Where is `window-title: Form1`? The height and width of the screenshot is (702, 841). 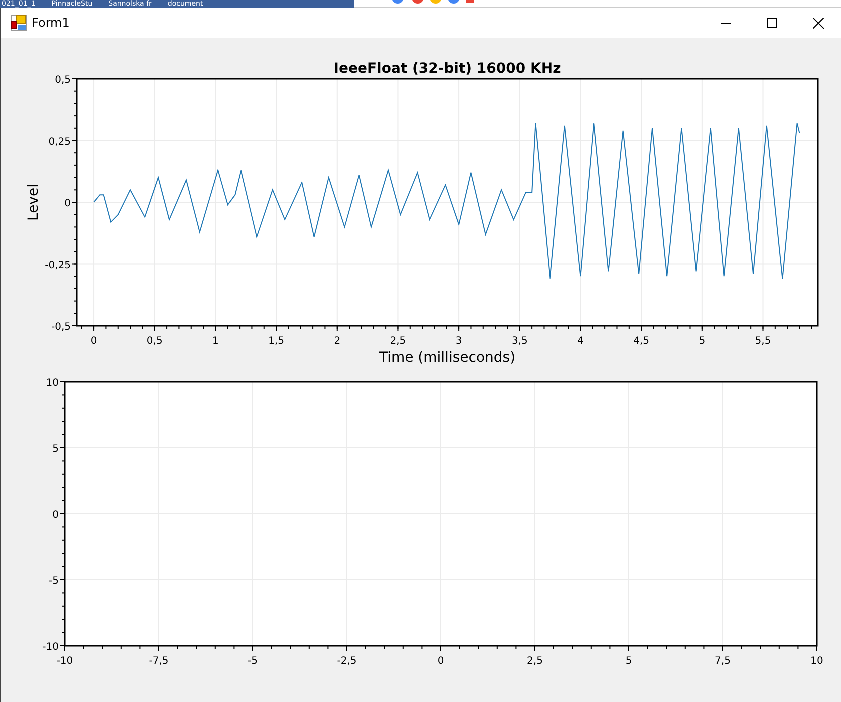 window-title: Form1 is located at coordinates (51, 23).